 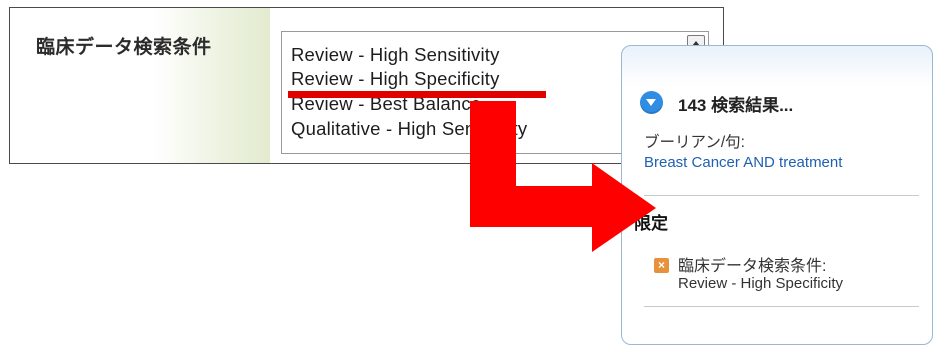 I want to click on arrow-shape, so click(x=563, y=176).